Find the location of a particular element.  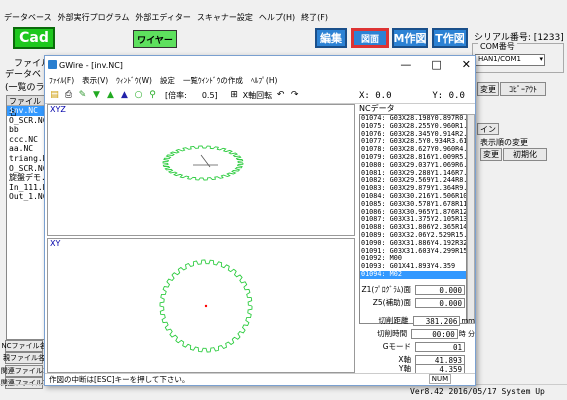

z5-label: Z5(補助)面 is located at coordinates (391, 302).